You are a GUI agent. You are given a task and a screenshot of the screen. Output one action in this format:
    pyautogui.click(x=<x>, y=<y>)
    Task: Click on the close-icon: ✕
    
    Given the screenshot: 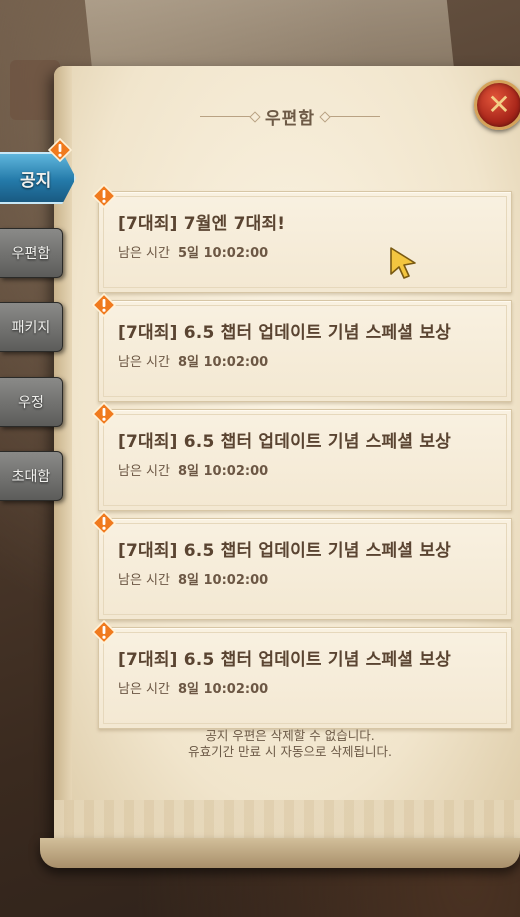 What is the action you would take?
    pyautogui.click(x=499, y=104)
    